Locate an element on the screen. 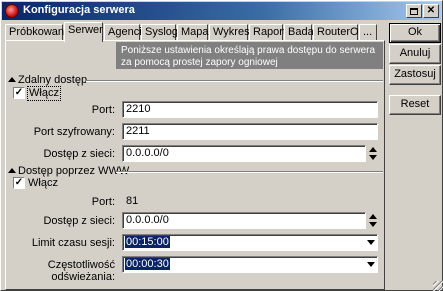 This screenshot has height=291, width=443. restore-icon is located at coordinates (414, 11).